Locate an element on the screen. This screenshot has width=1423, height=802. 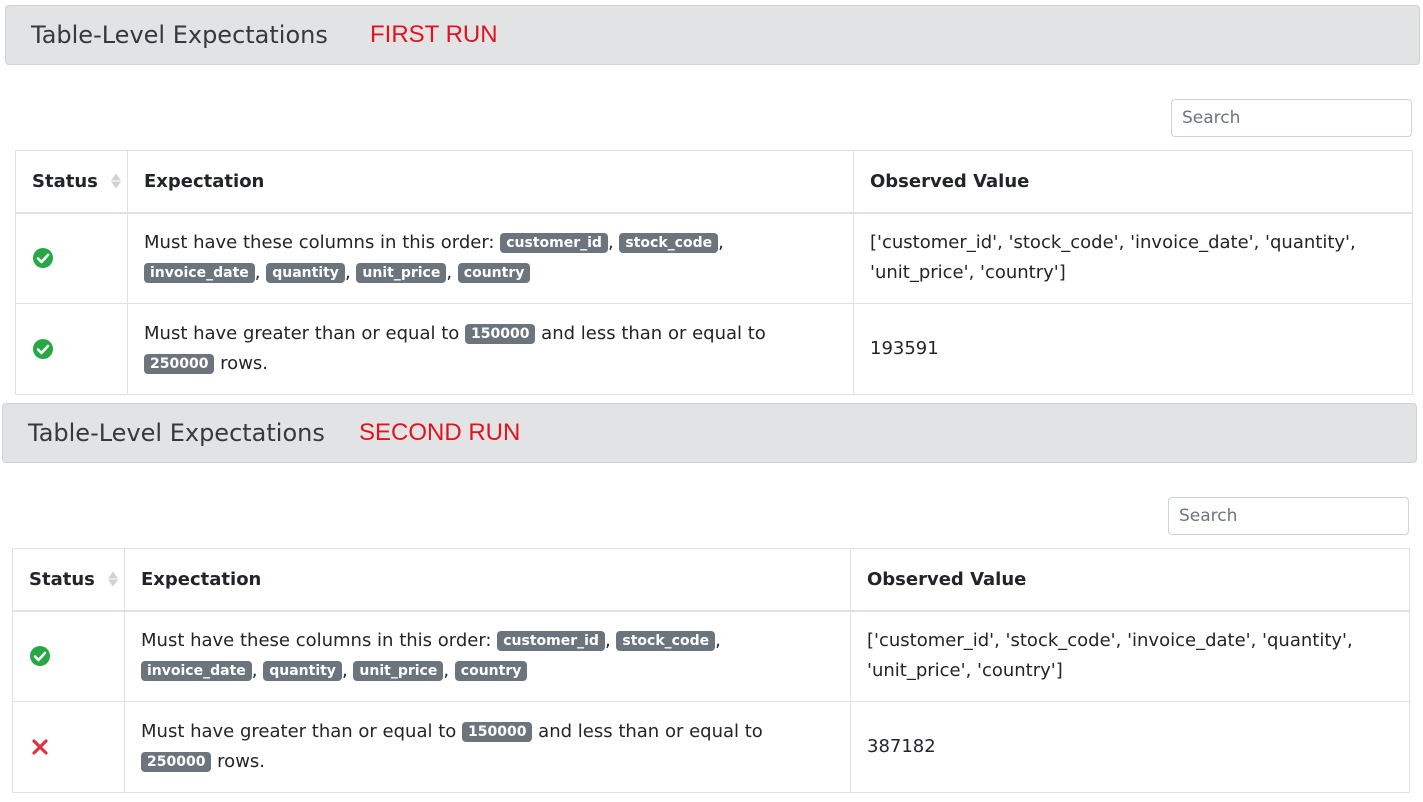
observed-value-cell: 387182 is located at coordinates (1130, 747).